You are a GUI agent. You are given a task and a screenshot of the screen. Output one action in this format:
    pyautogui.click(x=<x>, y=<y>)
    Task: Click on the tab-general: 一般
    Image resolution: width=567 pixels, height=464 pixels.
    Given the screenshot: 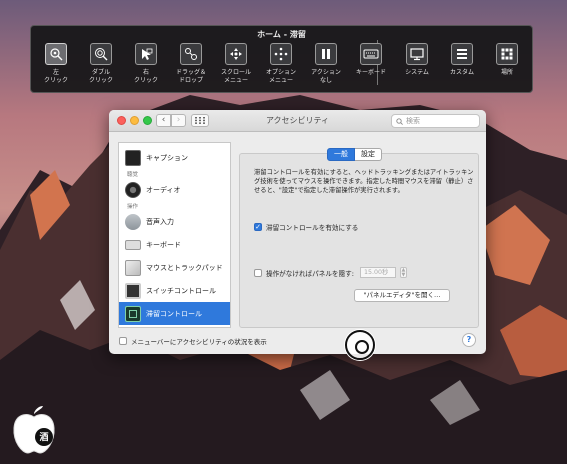 What is the action you would take?
    pyautogui.click(x=341, y=154)
    